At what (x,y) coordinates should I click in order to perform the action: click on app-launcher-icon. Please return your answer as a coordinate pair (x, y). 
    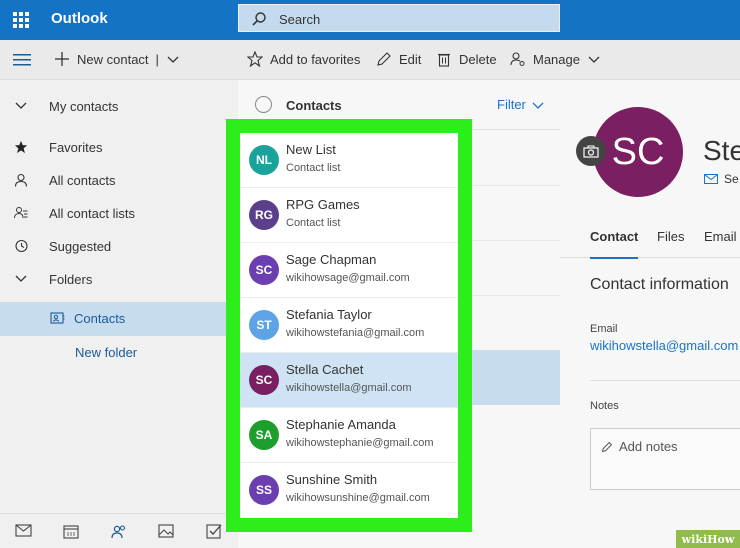
    Looking at the image, I should click on (21, 20).